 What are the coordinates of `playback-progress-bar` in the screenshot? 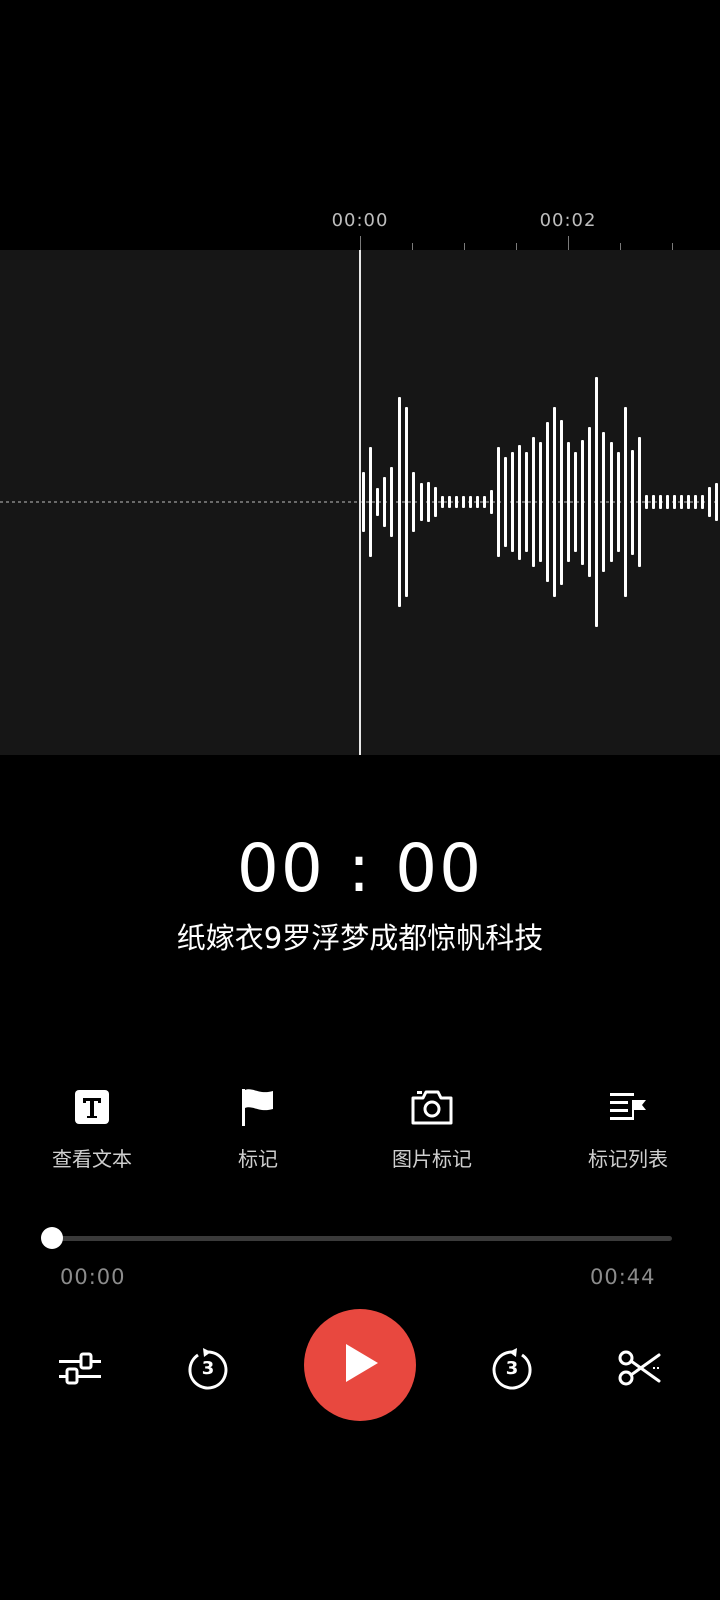 It's located at (356, 1238).